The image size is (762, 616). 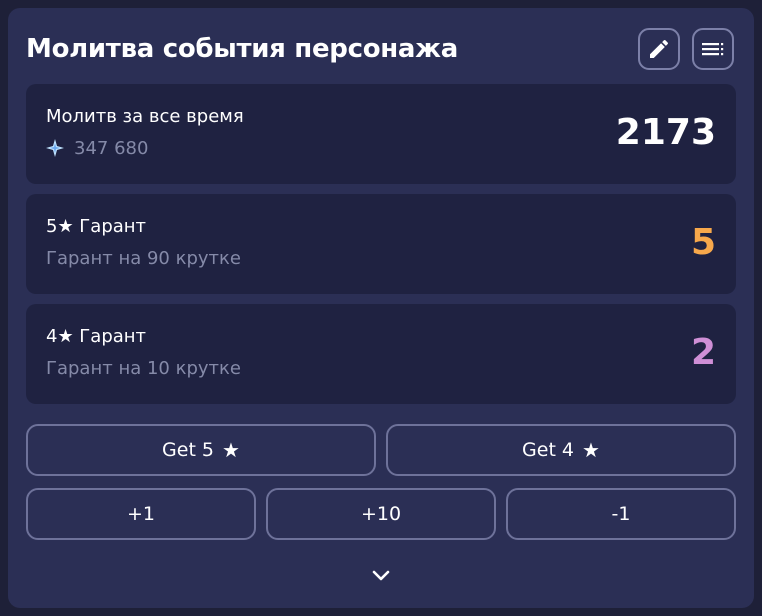 I want to click on menu-button, so click(x=713, y=49).